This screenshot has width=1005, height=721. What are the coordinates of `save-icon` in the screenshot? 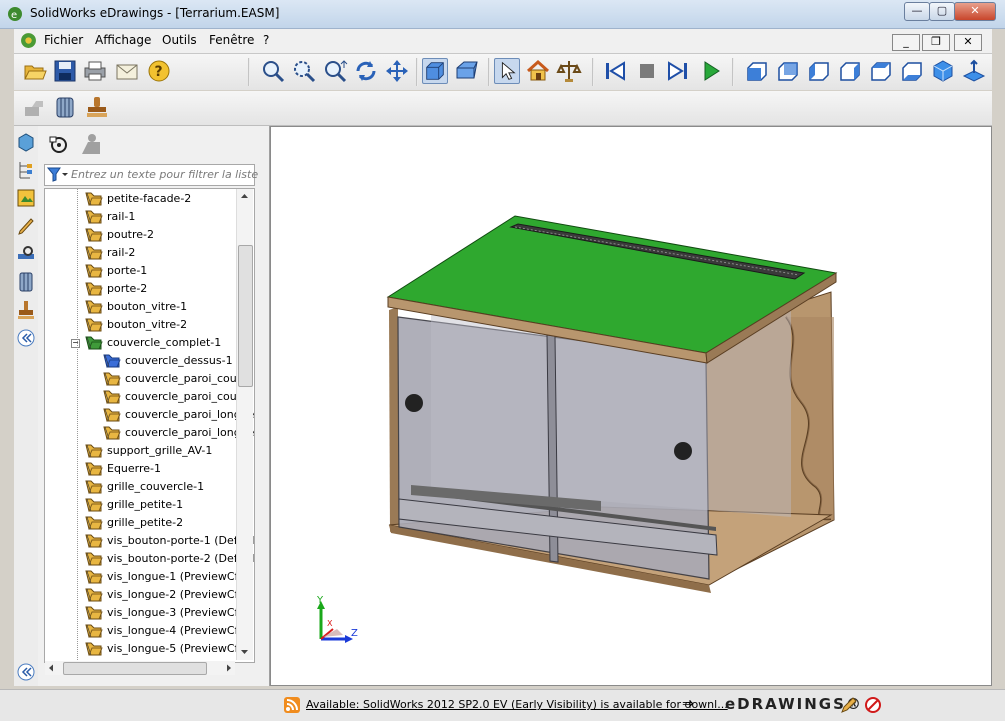 It's located at (65, 71).